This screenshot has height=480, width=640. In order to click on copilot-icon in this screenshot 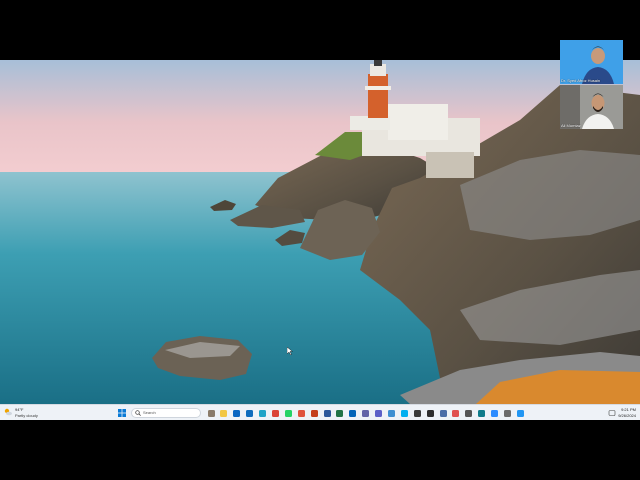, I will do `click(520, 413)`.